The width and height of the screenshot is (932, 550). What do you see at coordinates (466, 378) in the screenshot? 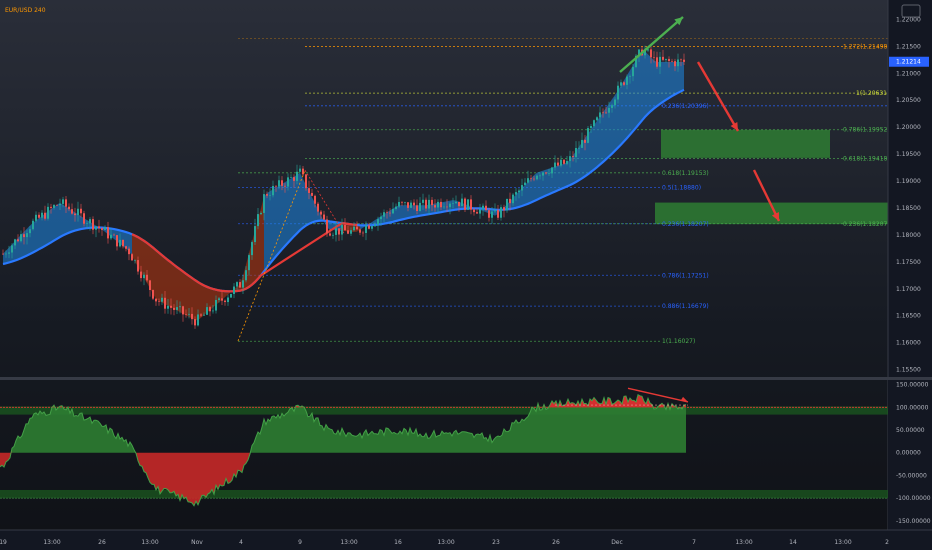
I see `pane-separator` at bounding box center [466, 378].